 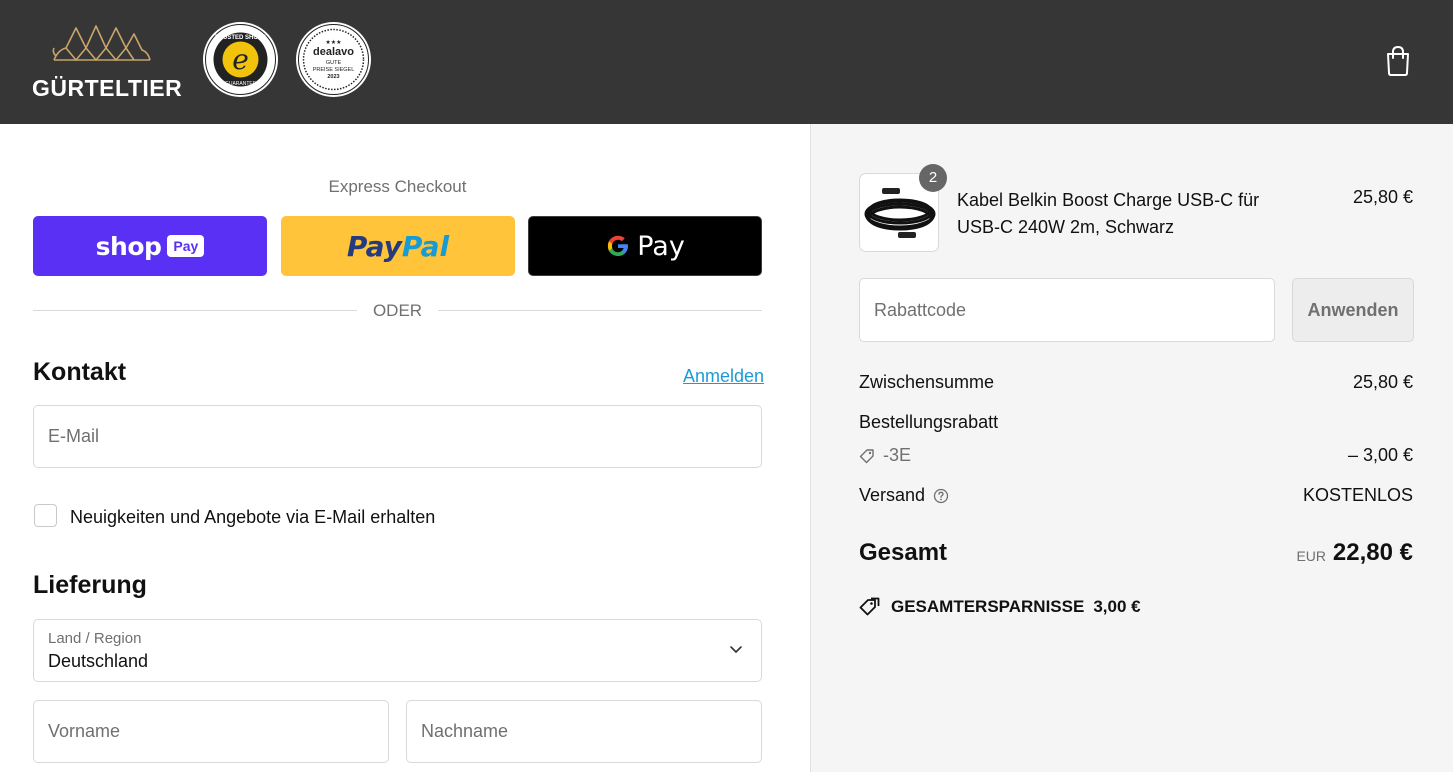 What do you see at coordinates (600, 310) in the screenshot?
I see `divider-right` at bounding box center [600, 310].